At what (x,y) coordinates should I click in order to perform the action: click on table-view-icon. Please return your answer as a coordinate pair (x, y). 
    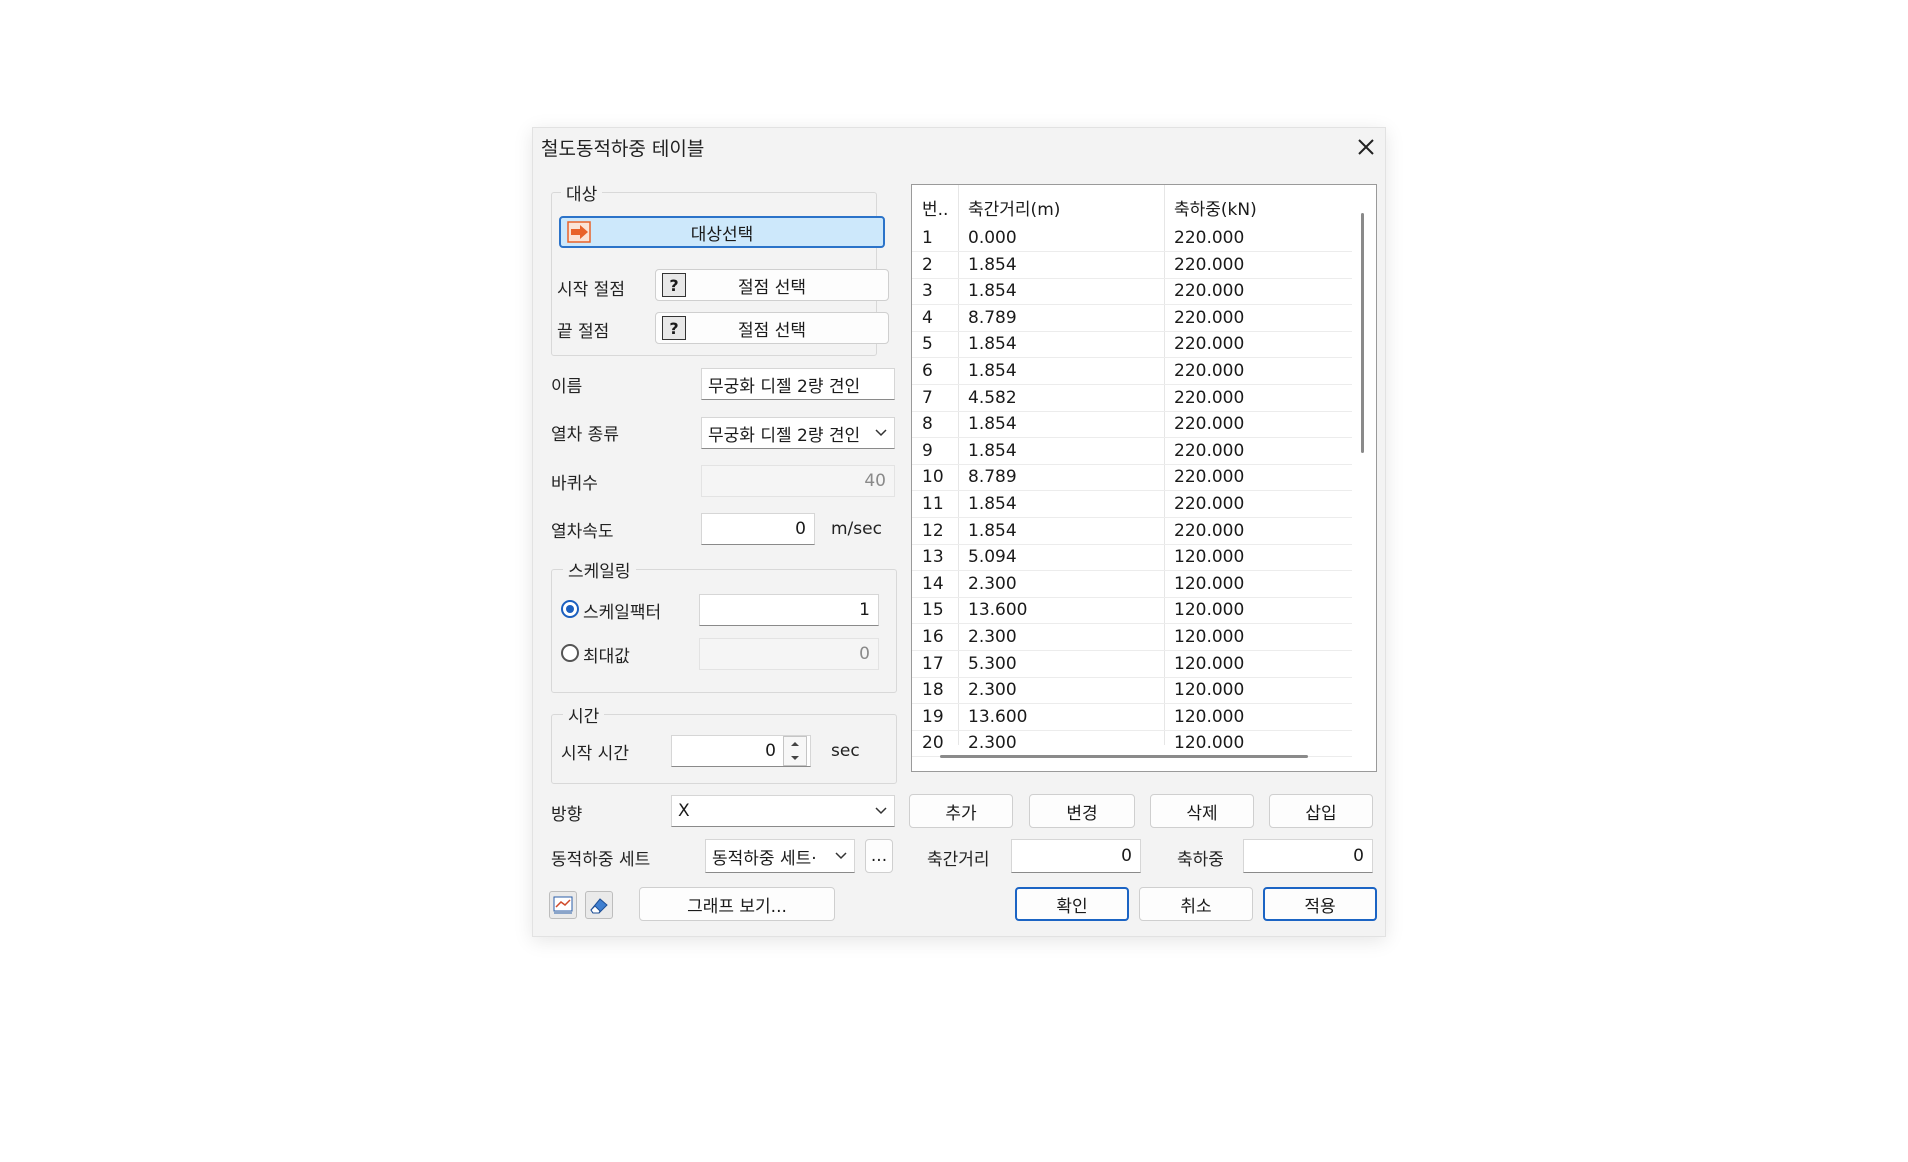
    Looking at the image, I should click on (563, 905).